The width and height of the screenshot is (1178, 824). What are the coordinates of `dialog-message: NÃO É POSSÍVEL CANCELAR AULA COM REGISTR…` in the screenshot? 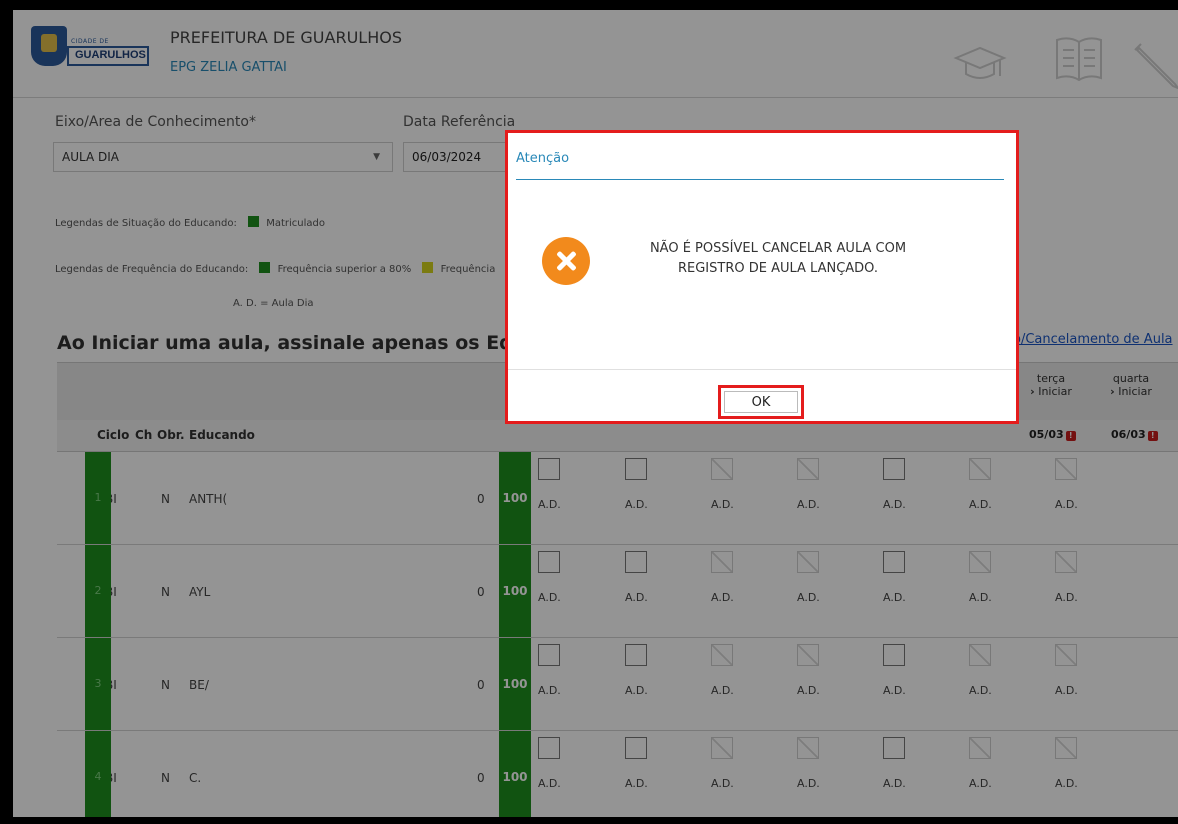 It's located at (778, 259).